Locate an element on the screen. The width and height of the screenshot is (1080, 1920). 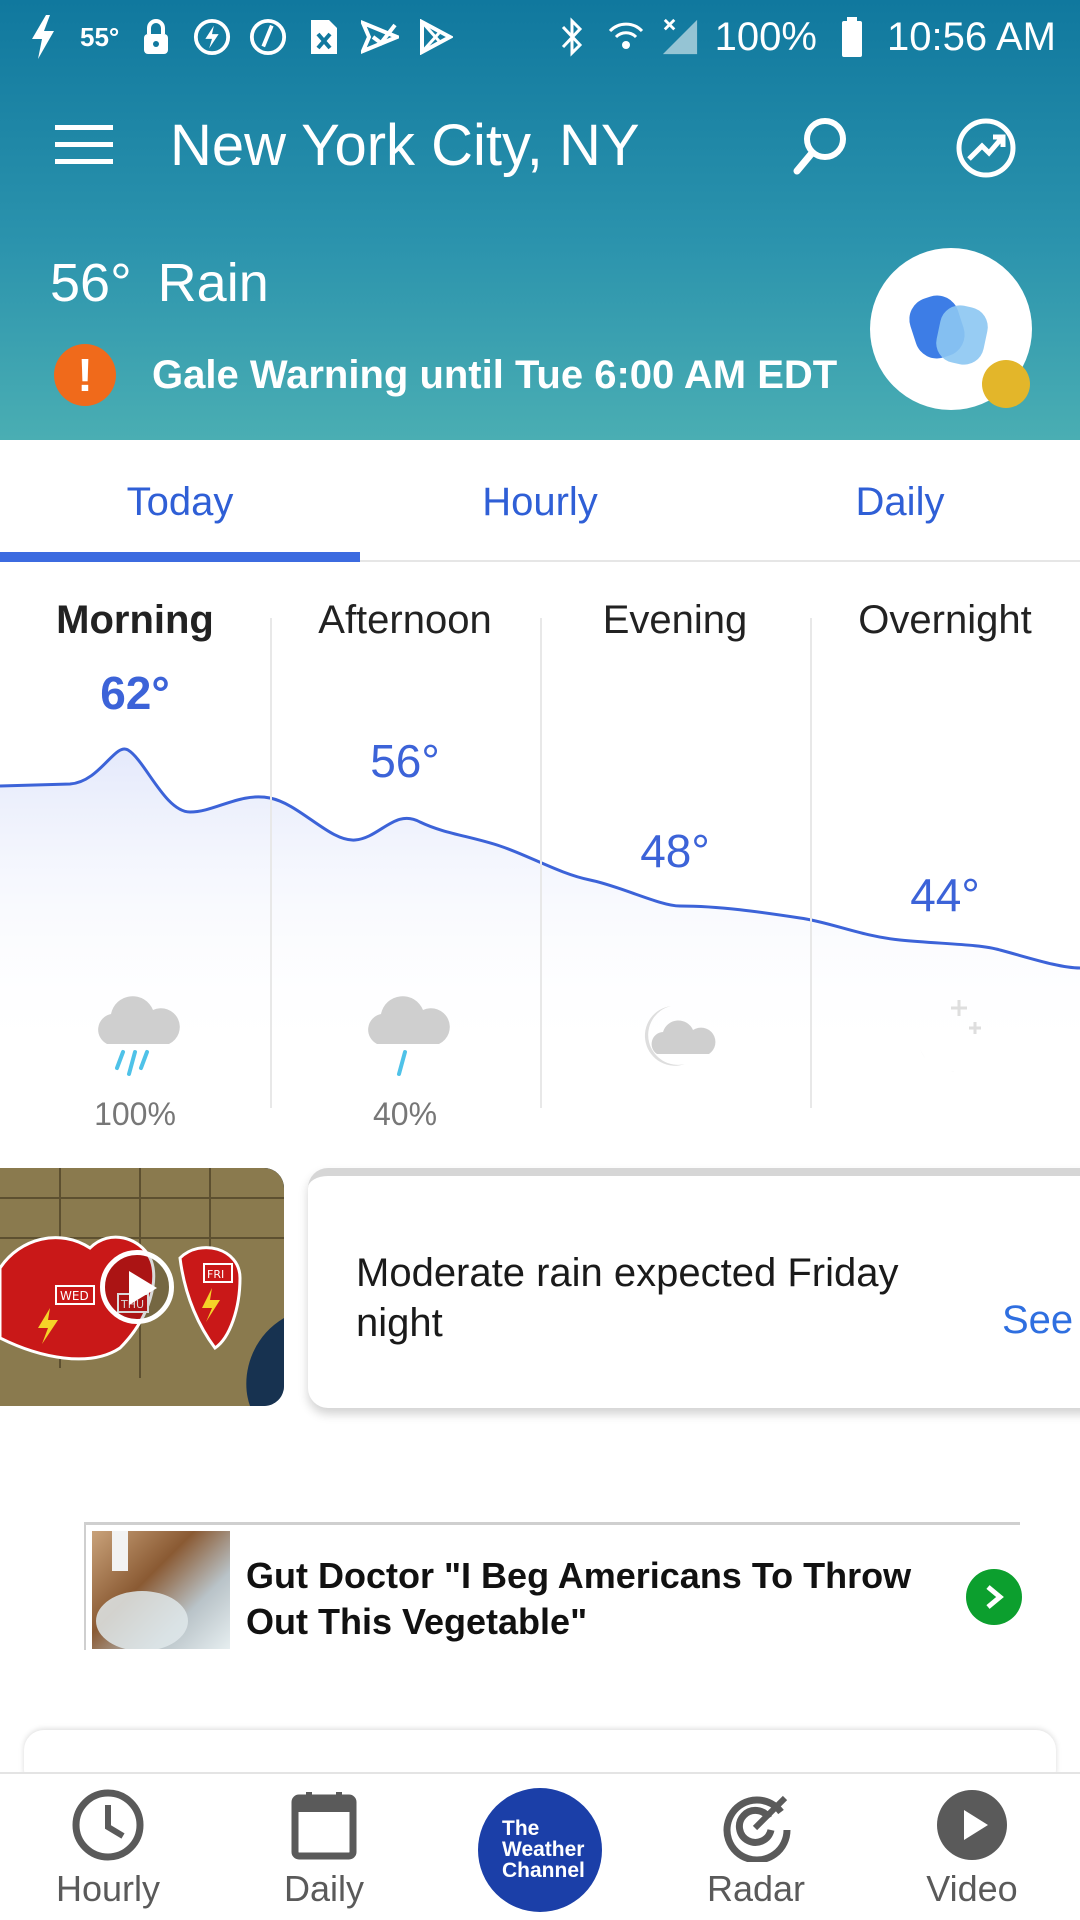
location-title: New York City, NY is located at coordinates (405, 145).